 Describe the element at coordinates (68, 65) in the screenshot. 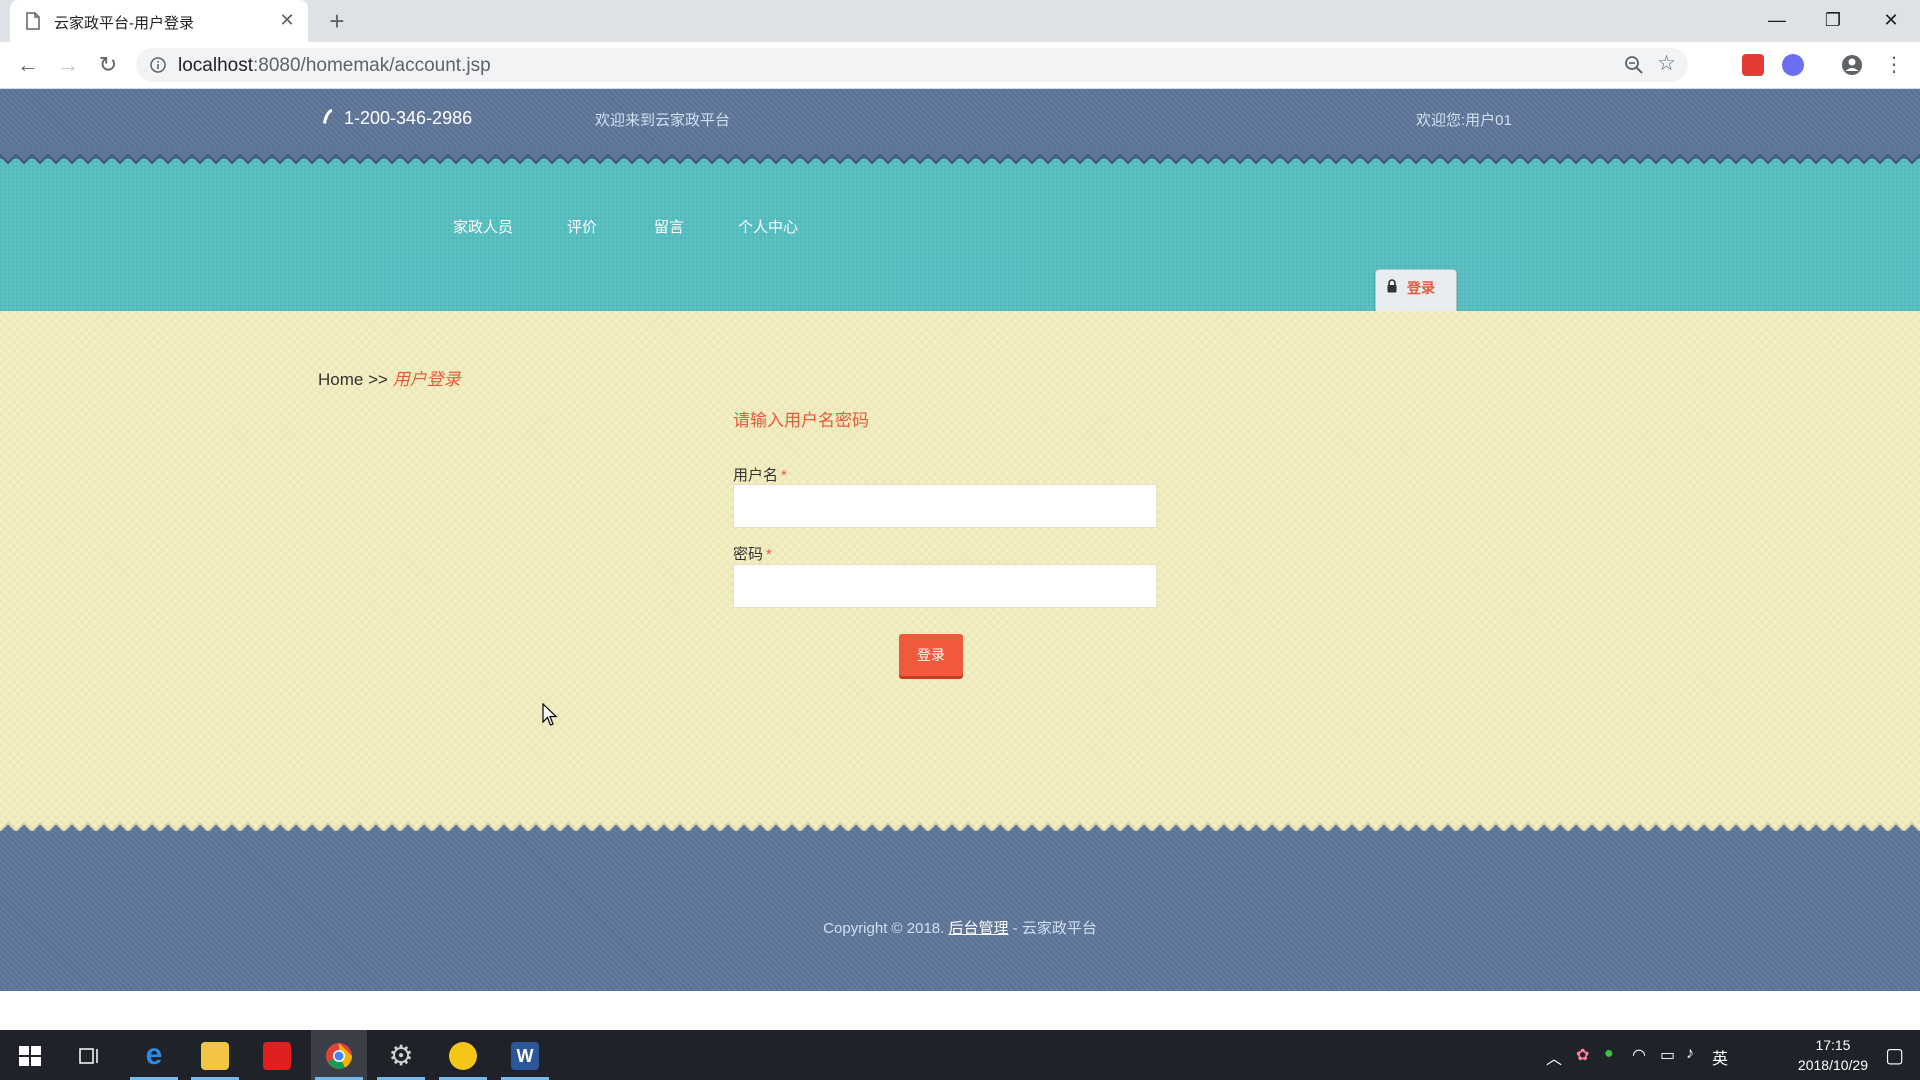

I see `forward-icon: →` at that location.